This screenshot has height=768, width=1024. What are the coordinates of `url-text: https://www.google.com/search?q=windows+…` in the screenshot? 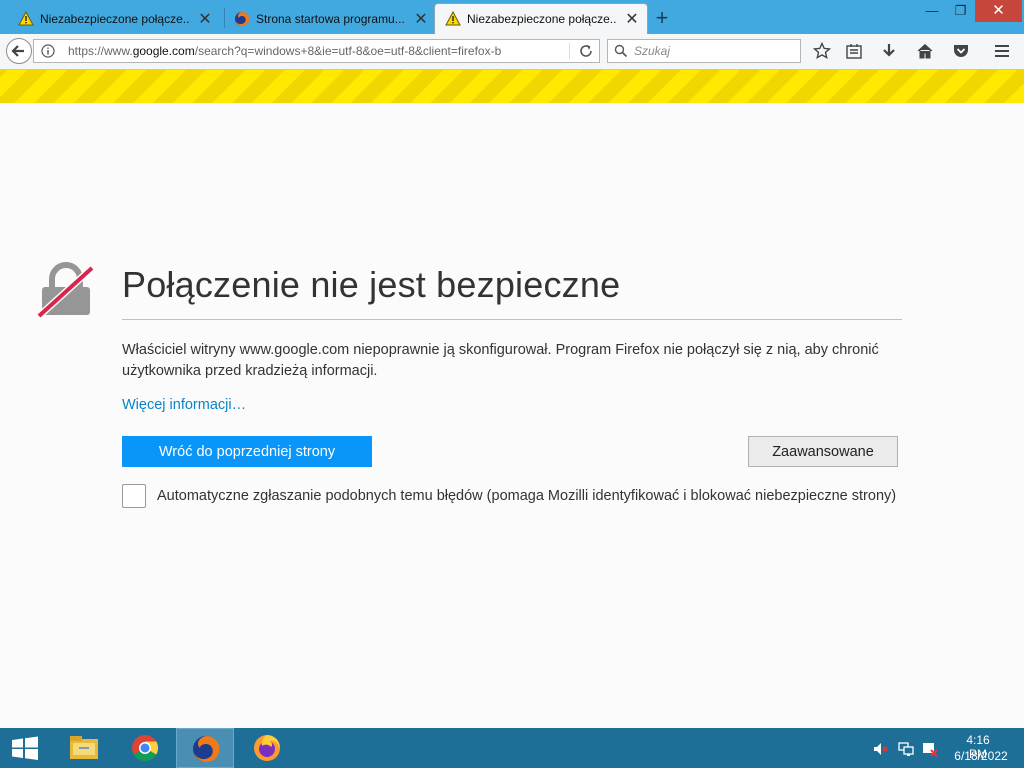 It's located at (284, 51).